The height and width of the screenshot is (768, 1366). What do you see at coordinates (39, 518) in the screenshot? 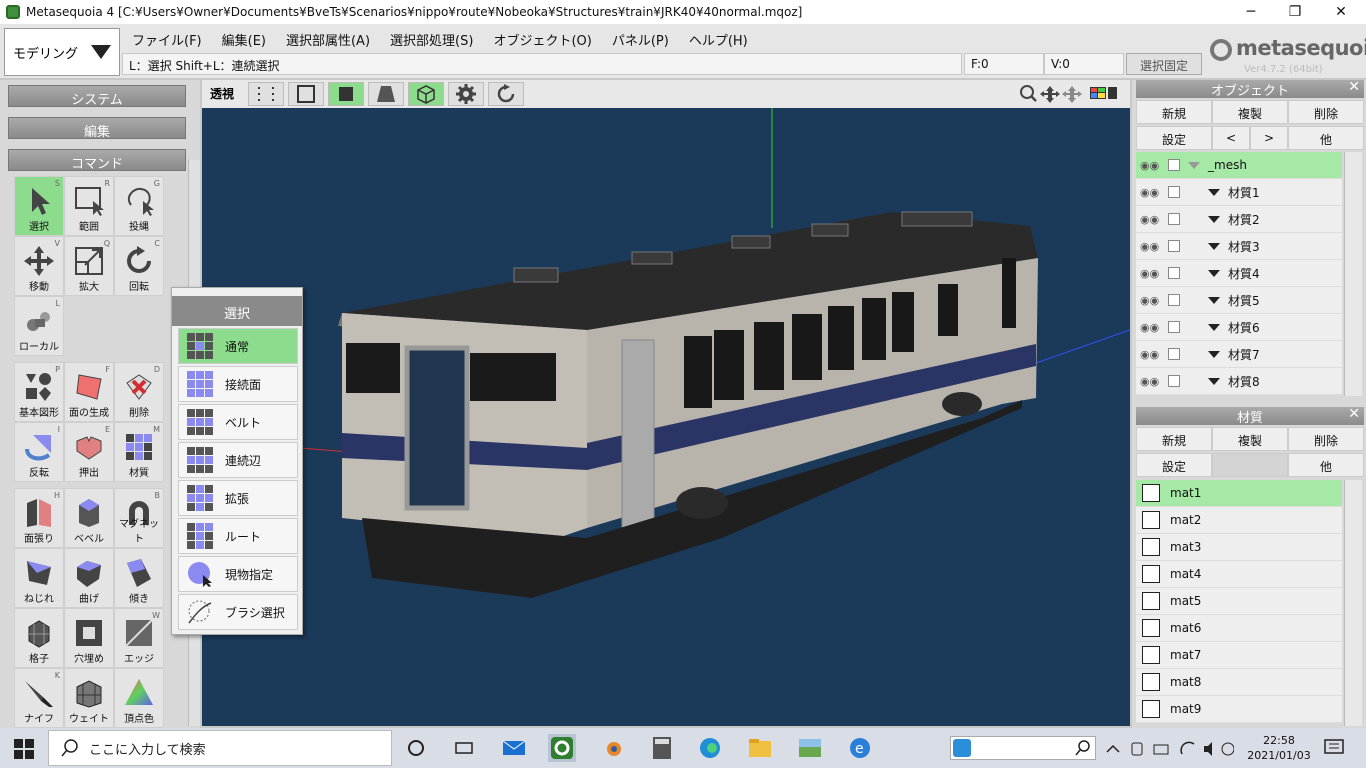
I see `tool-stretch-face: H 面張り` at bounding box center [39, 518].